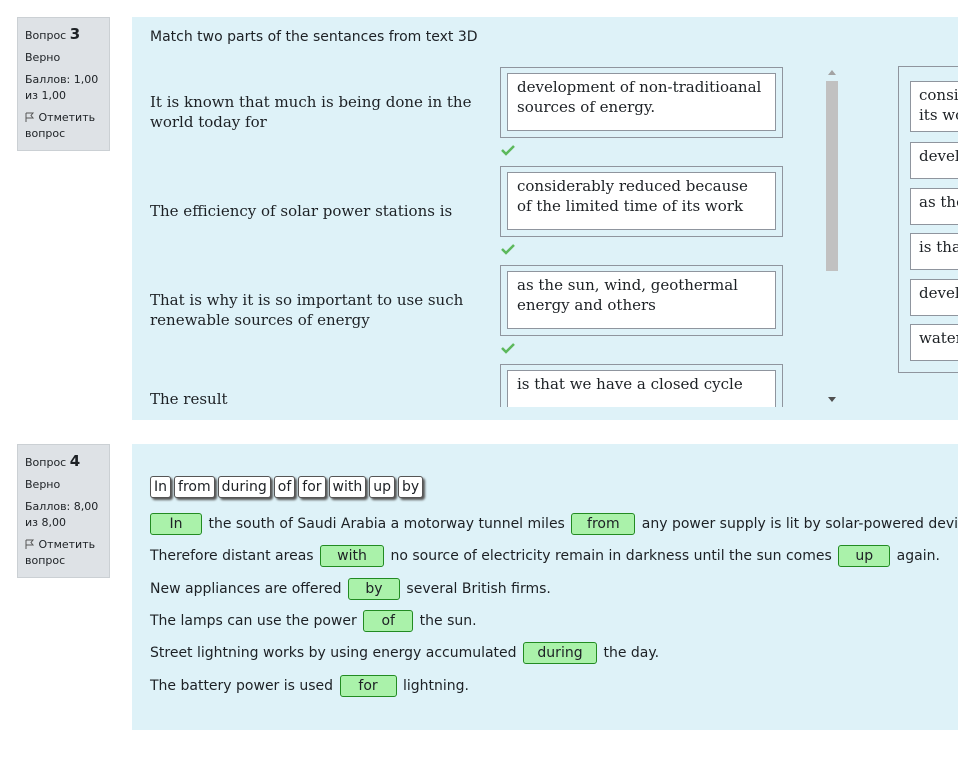 The height and width of the screenshot is (758, 958). What do you see at coordinates (194, 487) in the screenshot?
I see `drag-word-chip: from` at bounding box center [194, 487].